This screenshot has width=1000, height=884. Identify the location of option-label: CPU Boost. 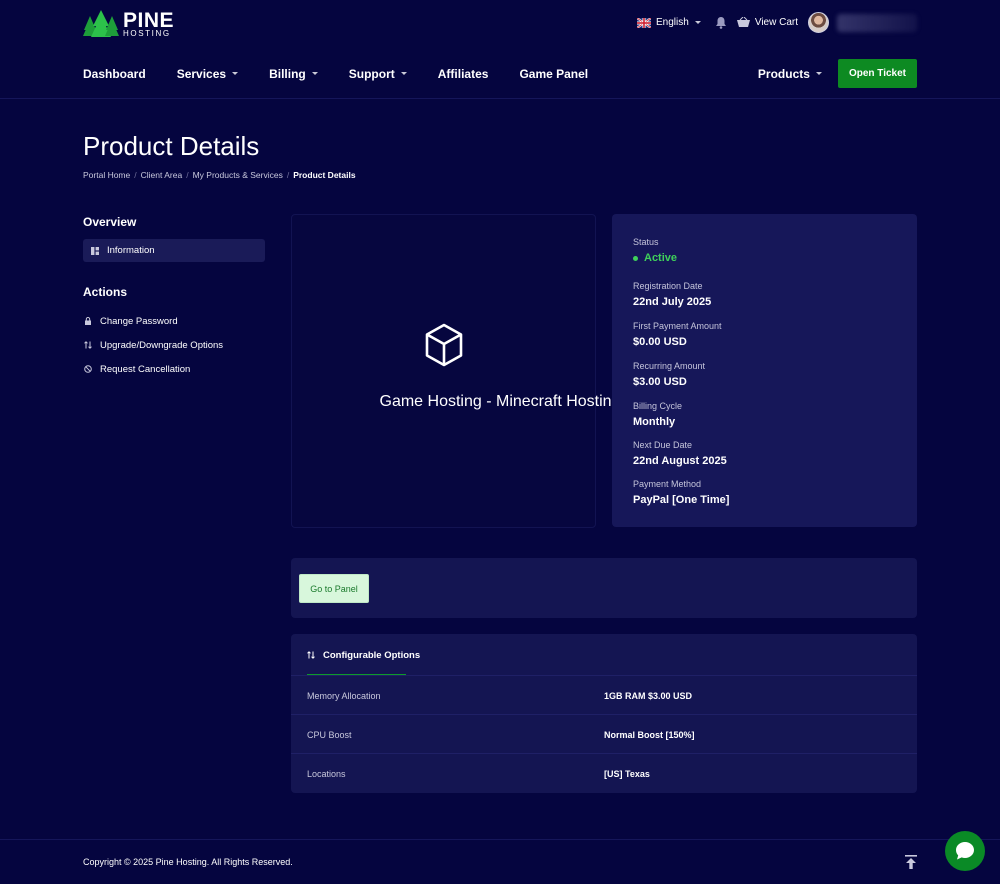
(329, 734).